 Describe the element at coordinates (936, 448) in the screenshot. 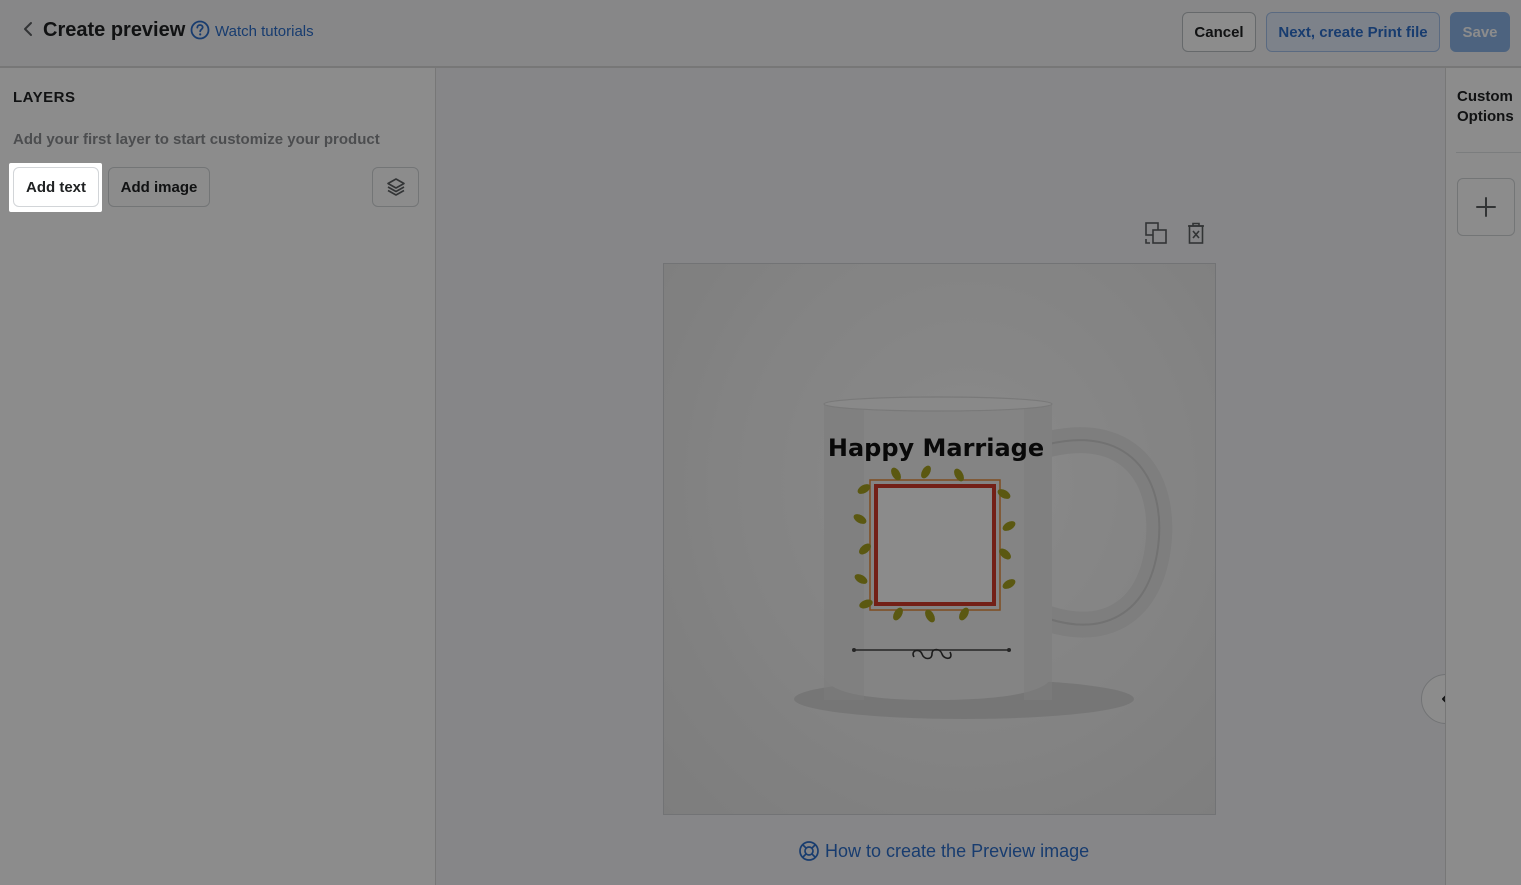

I see `mug-print-text: Happy Marriage` at that location.